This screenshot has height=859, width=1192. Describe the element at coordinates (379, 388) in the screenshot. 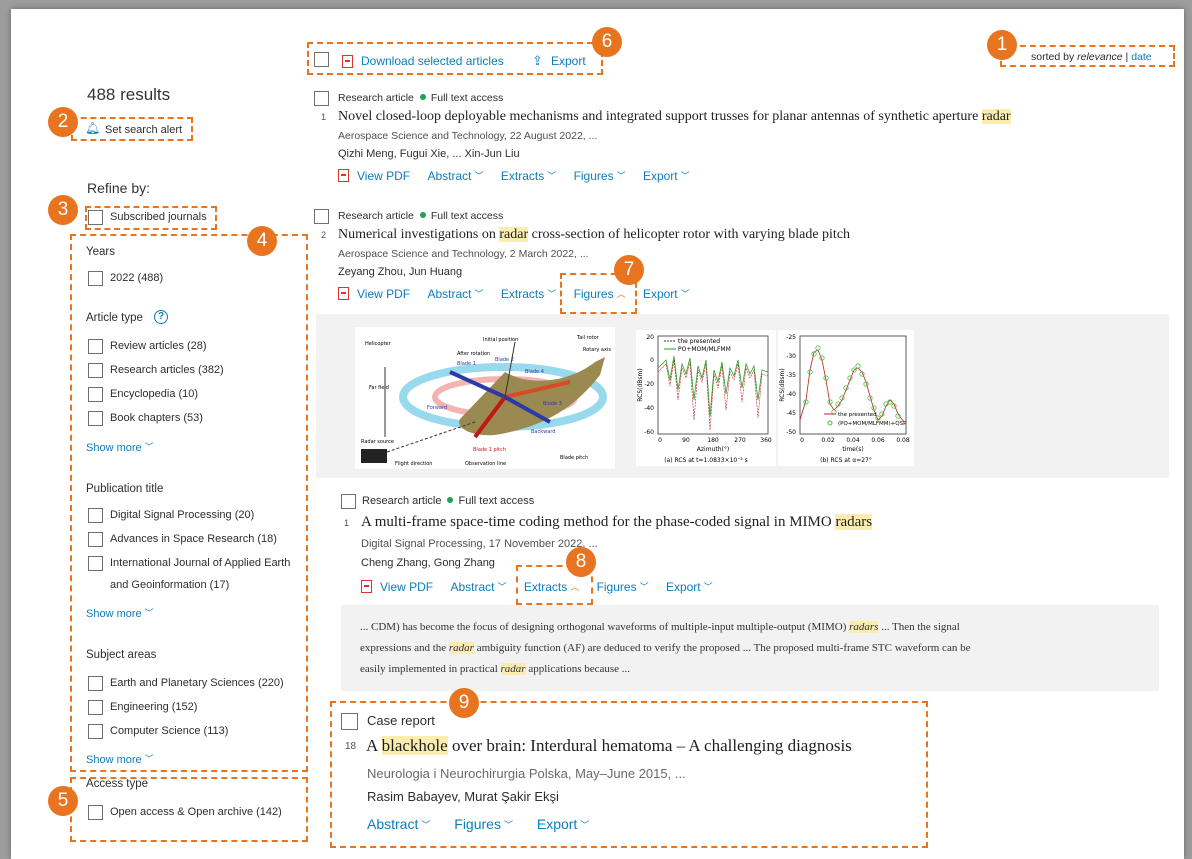

I see `fig-label: Far field` at that location.